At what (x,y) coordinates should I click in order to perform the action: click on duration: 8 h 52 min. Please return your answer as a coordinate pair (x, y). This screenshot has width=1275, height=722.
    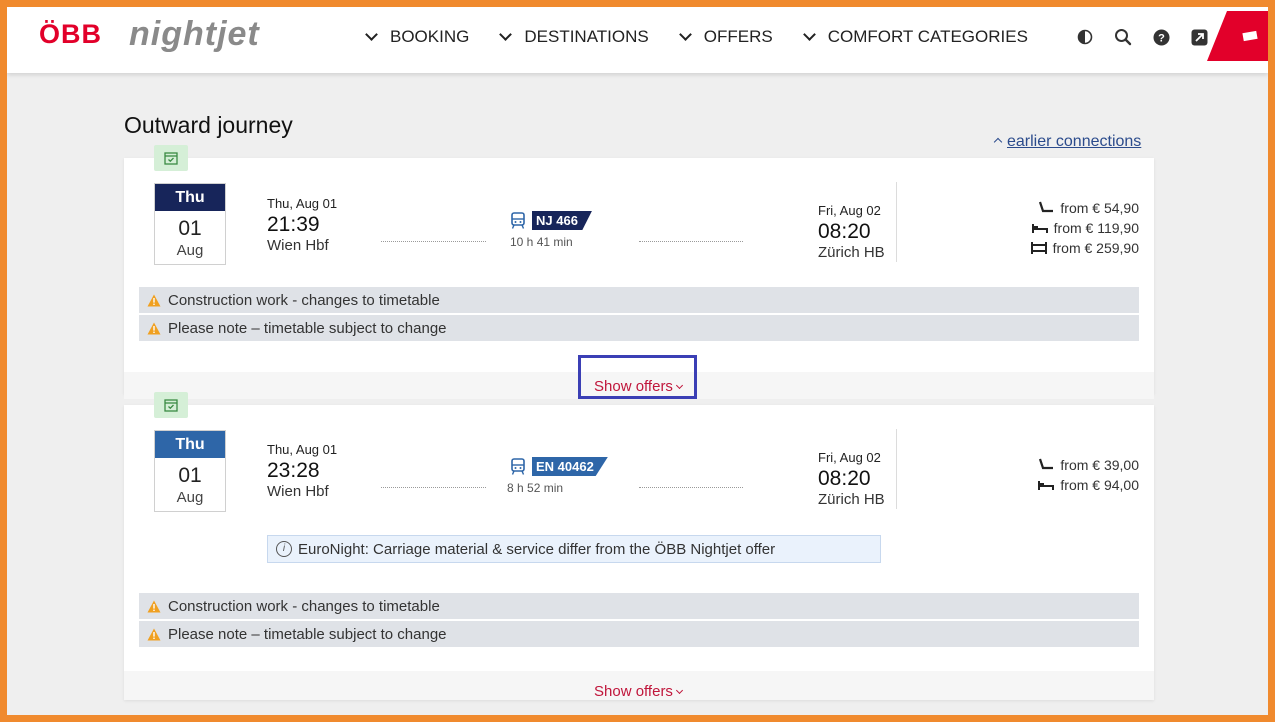
    Looking at the image, I should click on (535, 488).